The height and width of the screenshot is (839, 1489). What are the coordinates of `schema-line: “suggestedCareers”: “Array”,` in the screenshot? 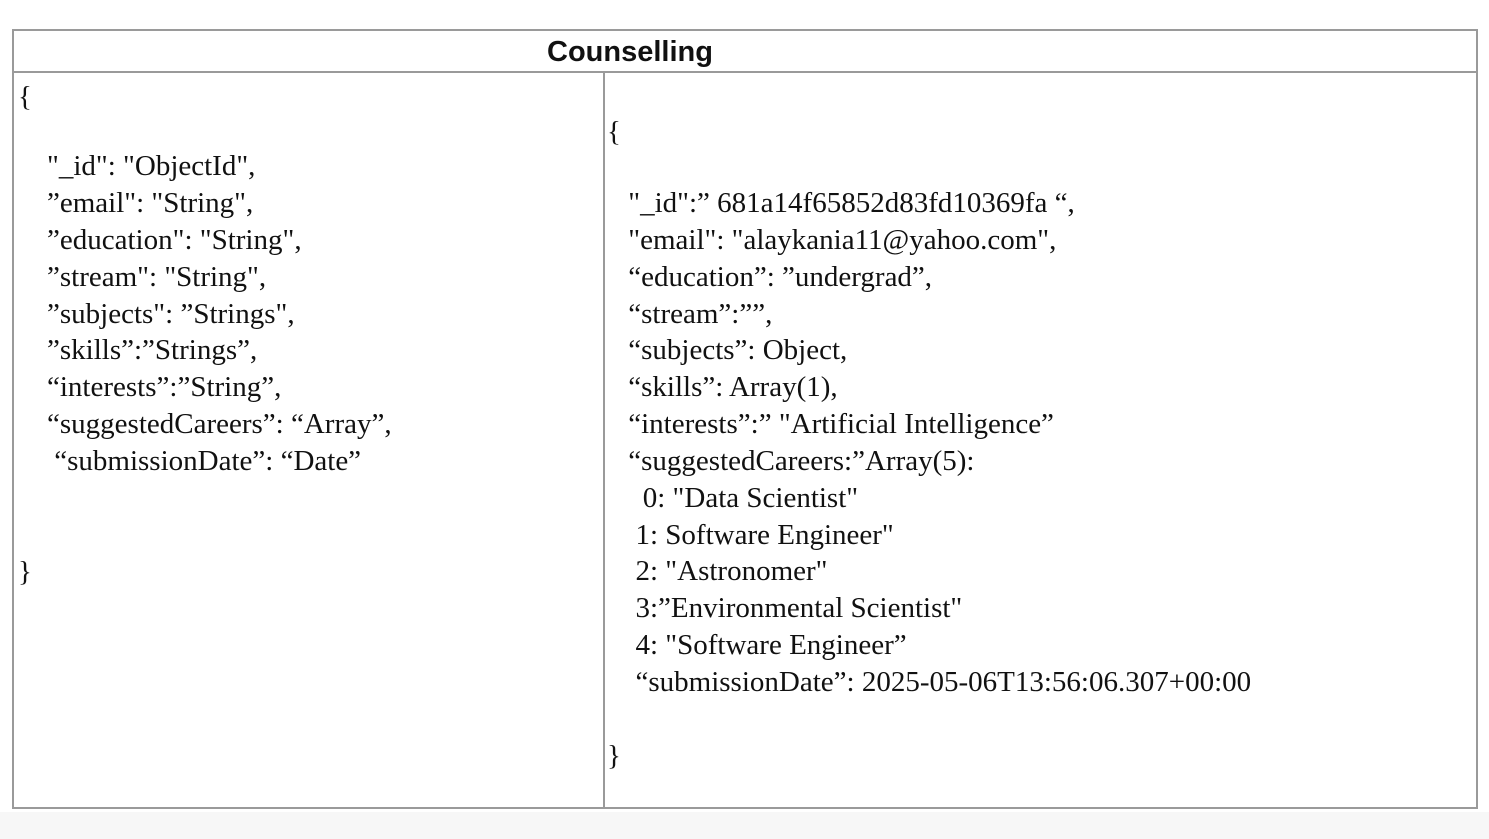 It's located at (219, 424).